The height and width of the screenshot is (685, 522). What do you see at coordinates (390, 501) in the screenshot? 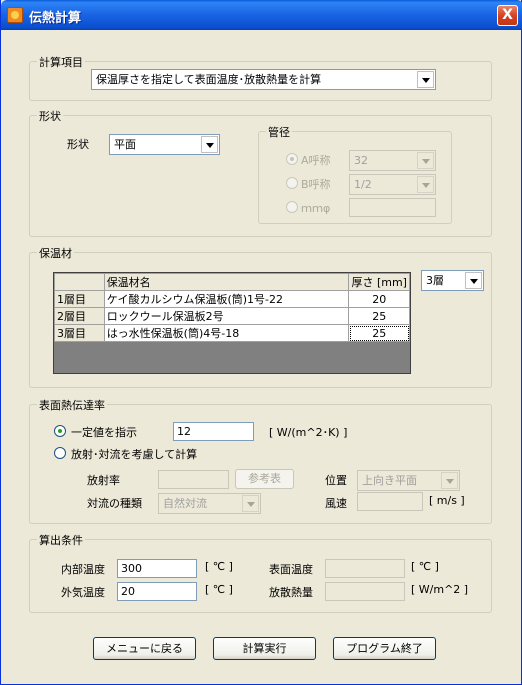
I see `wind-speed-input` at bounding box center [390, 501].